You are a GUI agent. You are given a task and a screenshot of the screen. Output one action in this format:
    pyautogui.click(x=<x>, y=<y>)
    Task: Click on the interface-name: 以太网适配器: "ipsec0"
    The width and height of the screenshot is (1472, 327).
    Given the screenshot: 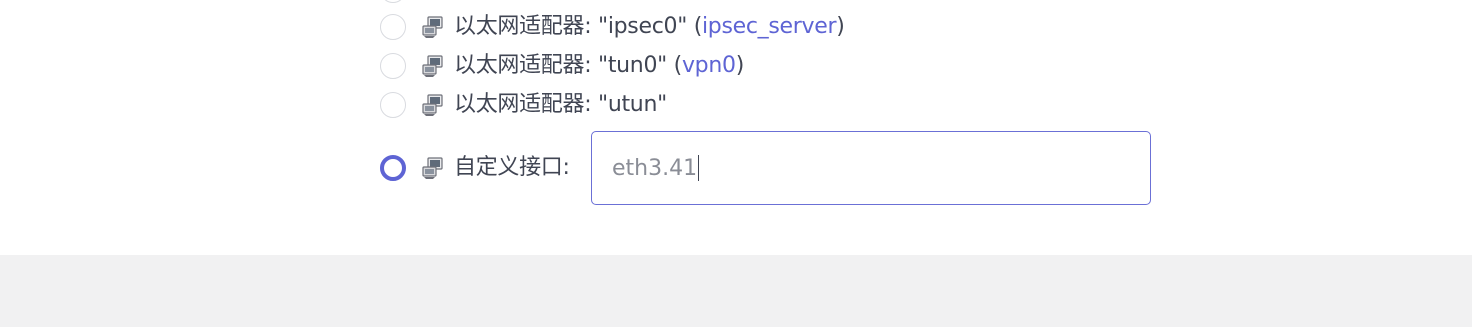 What is the action you would take?
    pyautogui.click(x=571, y=26)
    